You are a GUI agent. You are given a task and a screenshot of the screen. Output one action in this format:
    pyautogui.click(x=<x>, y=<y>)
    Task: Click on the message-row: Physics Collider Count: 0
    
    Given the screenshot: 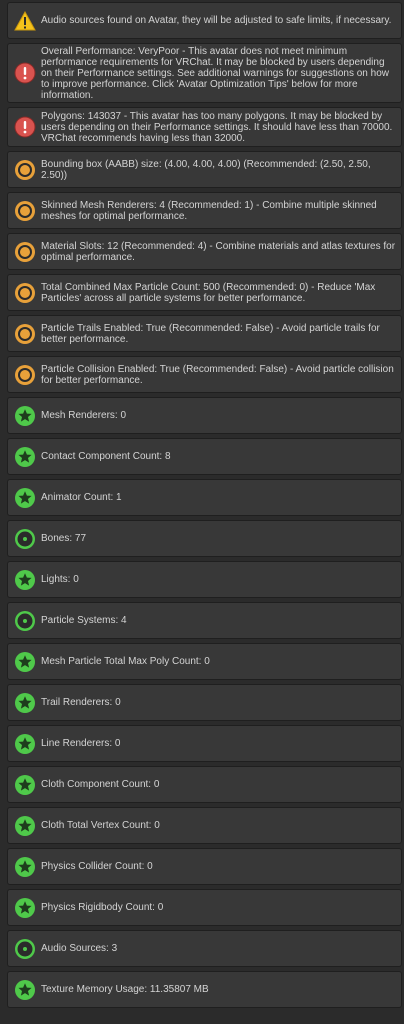 What is the action you would take?
    pyautogui.click(x=204, y=866)
    